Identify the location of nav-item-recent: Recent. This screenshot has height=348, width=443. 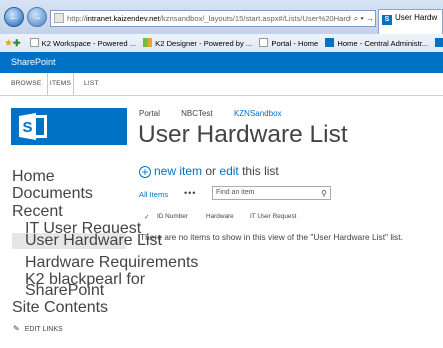
(37, 211).